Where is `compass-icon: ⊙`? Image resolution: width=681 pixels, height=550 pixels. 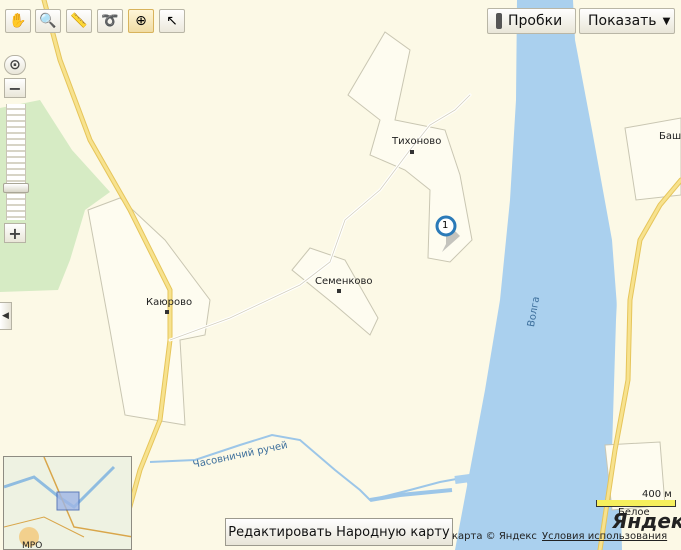
compass-icon: ⊙ is located at coordinates (15, 65).